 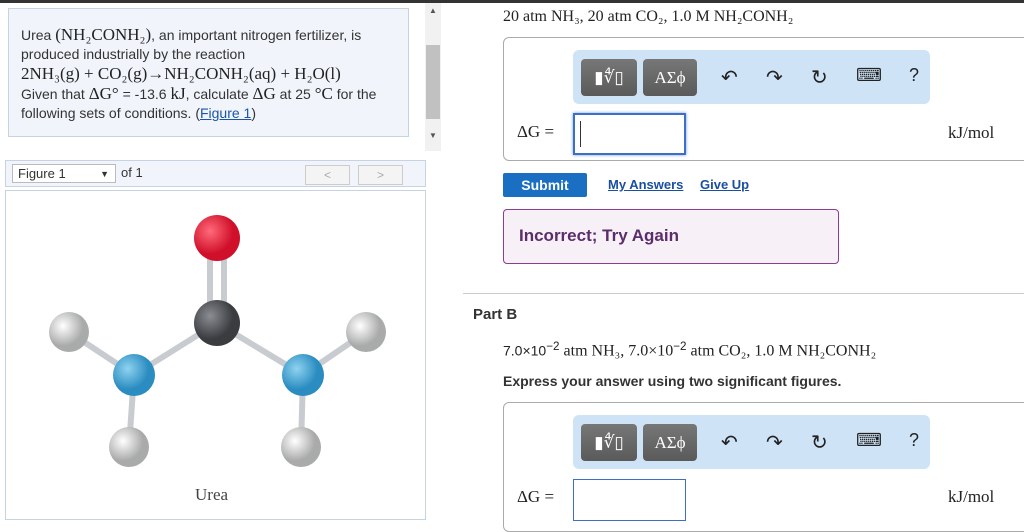 I want to click on submit-button: Submit, so click(x=545, y=185).